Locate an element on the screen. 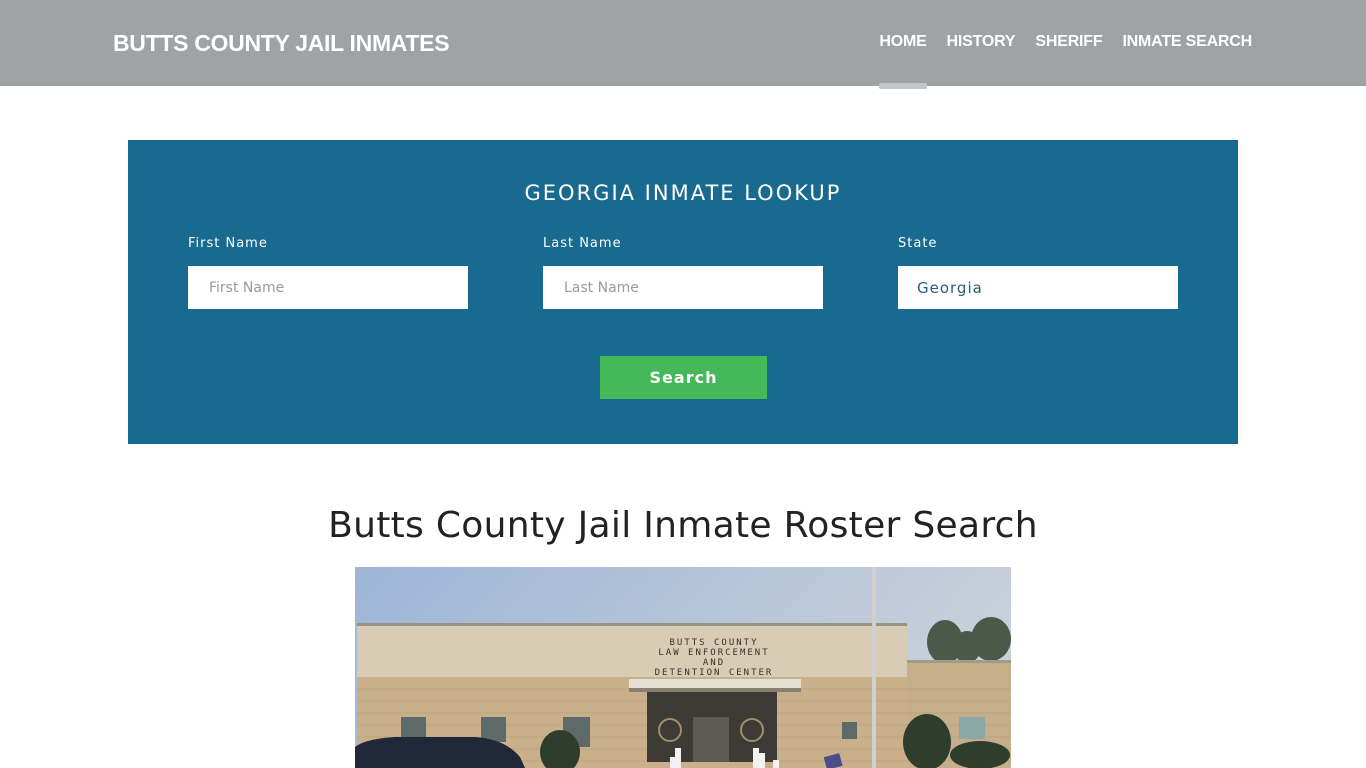  nav-inmate-search: INMATE SEARCH is located at coordinates (1187, 42).